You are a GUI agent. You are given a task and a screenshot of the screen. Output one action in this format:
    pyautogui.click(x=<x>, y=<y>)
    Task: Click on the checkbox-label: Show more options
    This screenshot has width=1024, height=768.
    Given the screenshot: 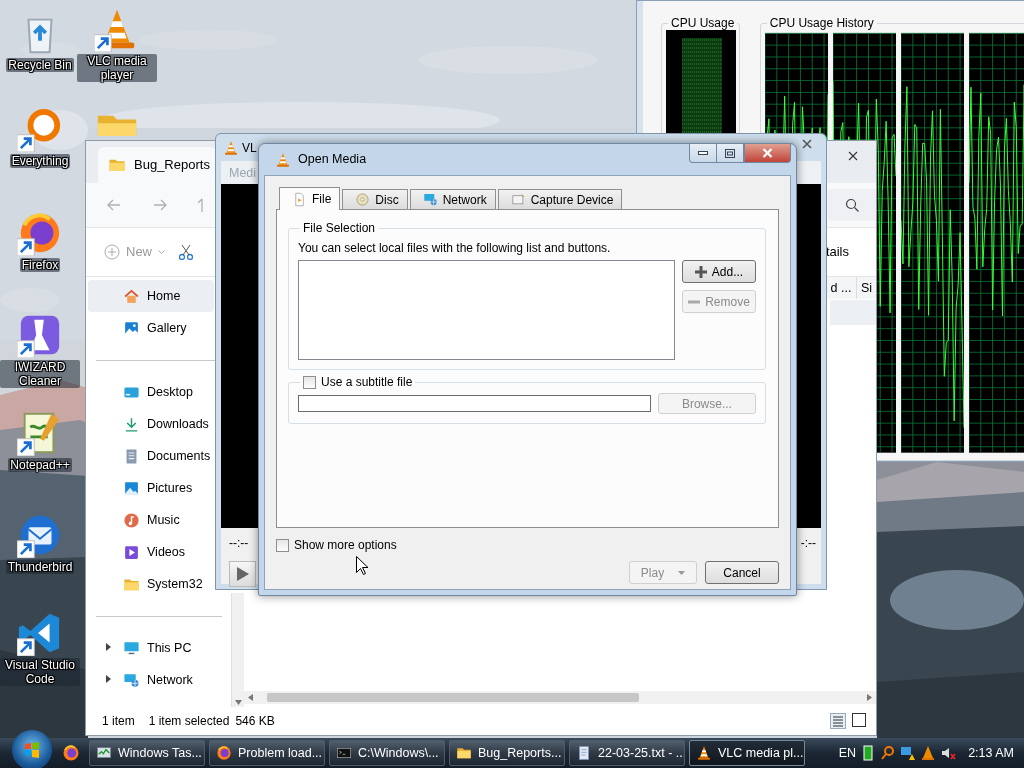 What is the action you would take?
    pyautogui.click(x=345, y=545)
    